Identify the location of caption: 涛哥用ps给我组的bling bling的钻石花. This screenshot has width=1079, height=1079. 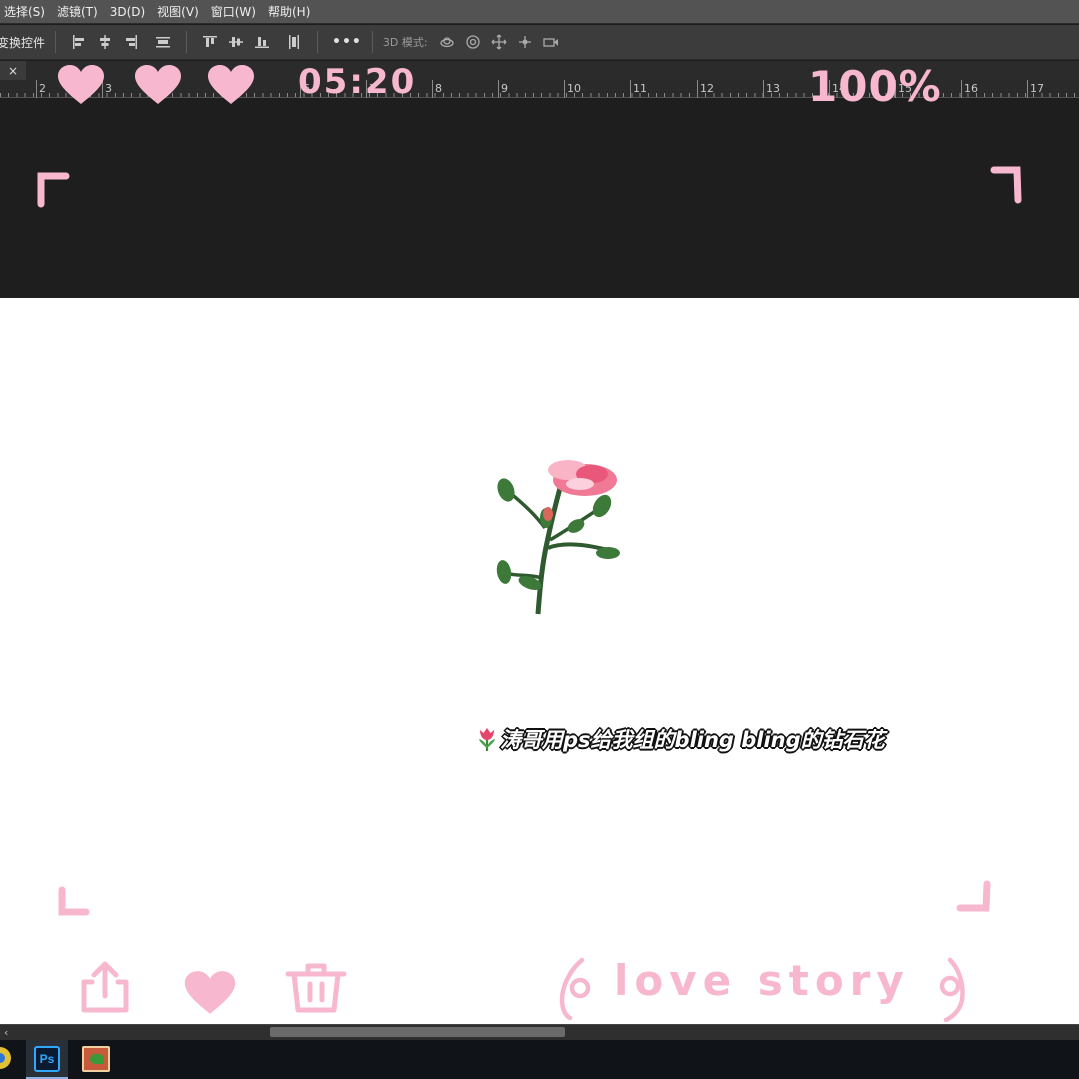
(680, 739).